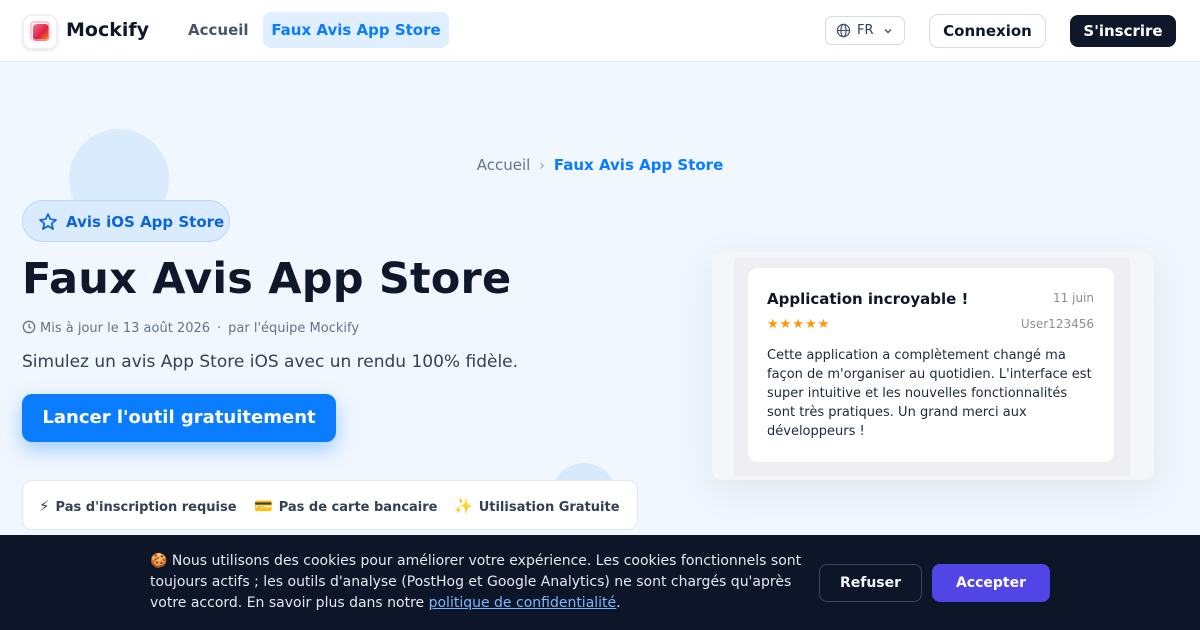 The height and width of the screenshot is (630, 1200). Describe the element at coordinates (218, 30) in the screenshot. I see `nav-home-link: Accueil` at that location.